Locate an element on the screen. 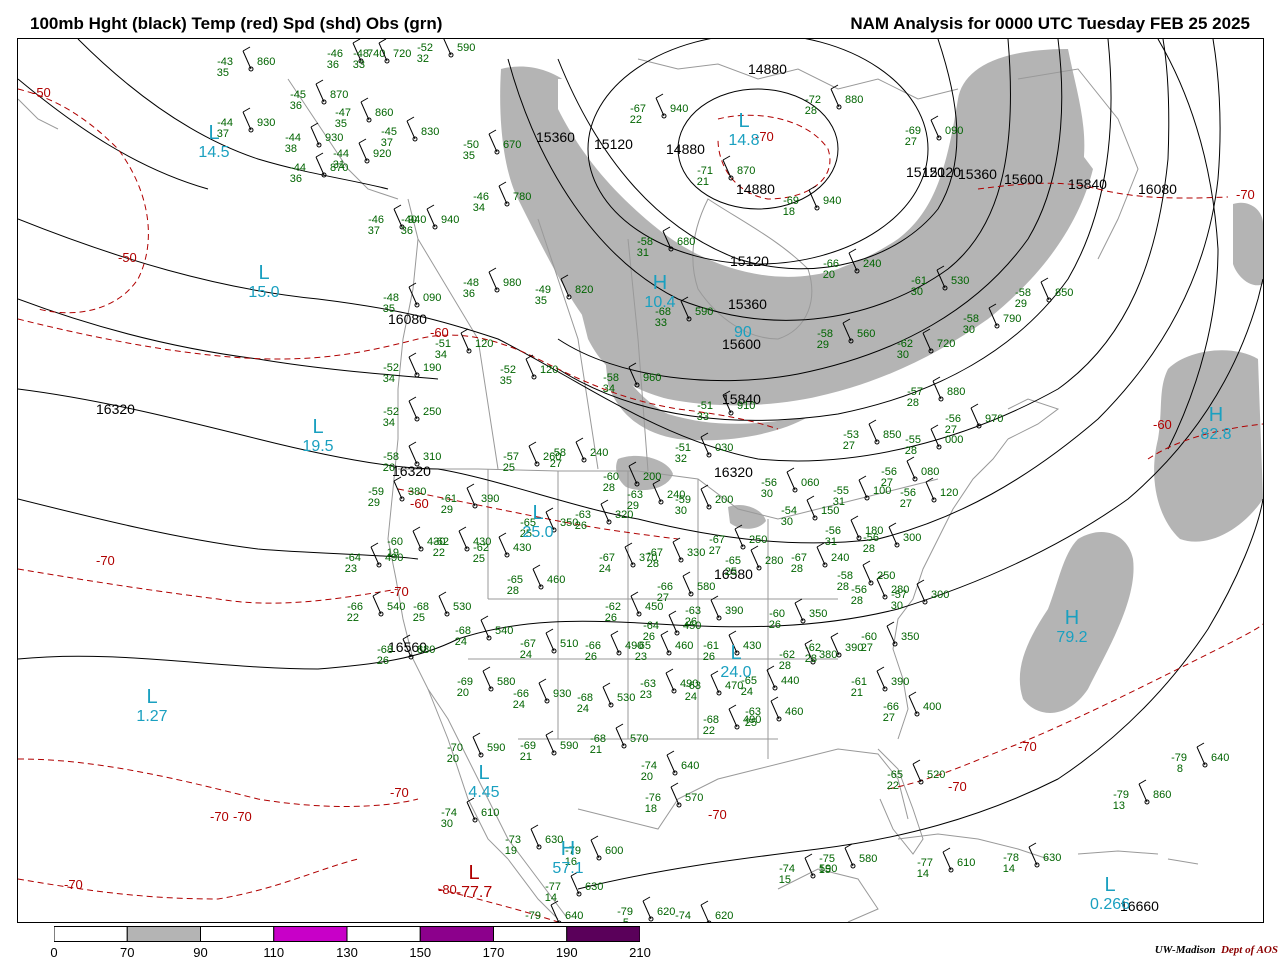 The height and width of the screenshot is (960, 1280). station-obs: -795620 is located at coordinates (646, 909).